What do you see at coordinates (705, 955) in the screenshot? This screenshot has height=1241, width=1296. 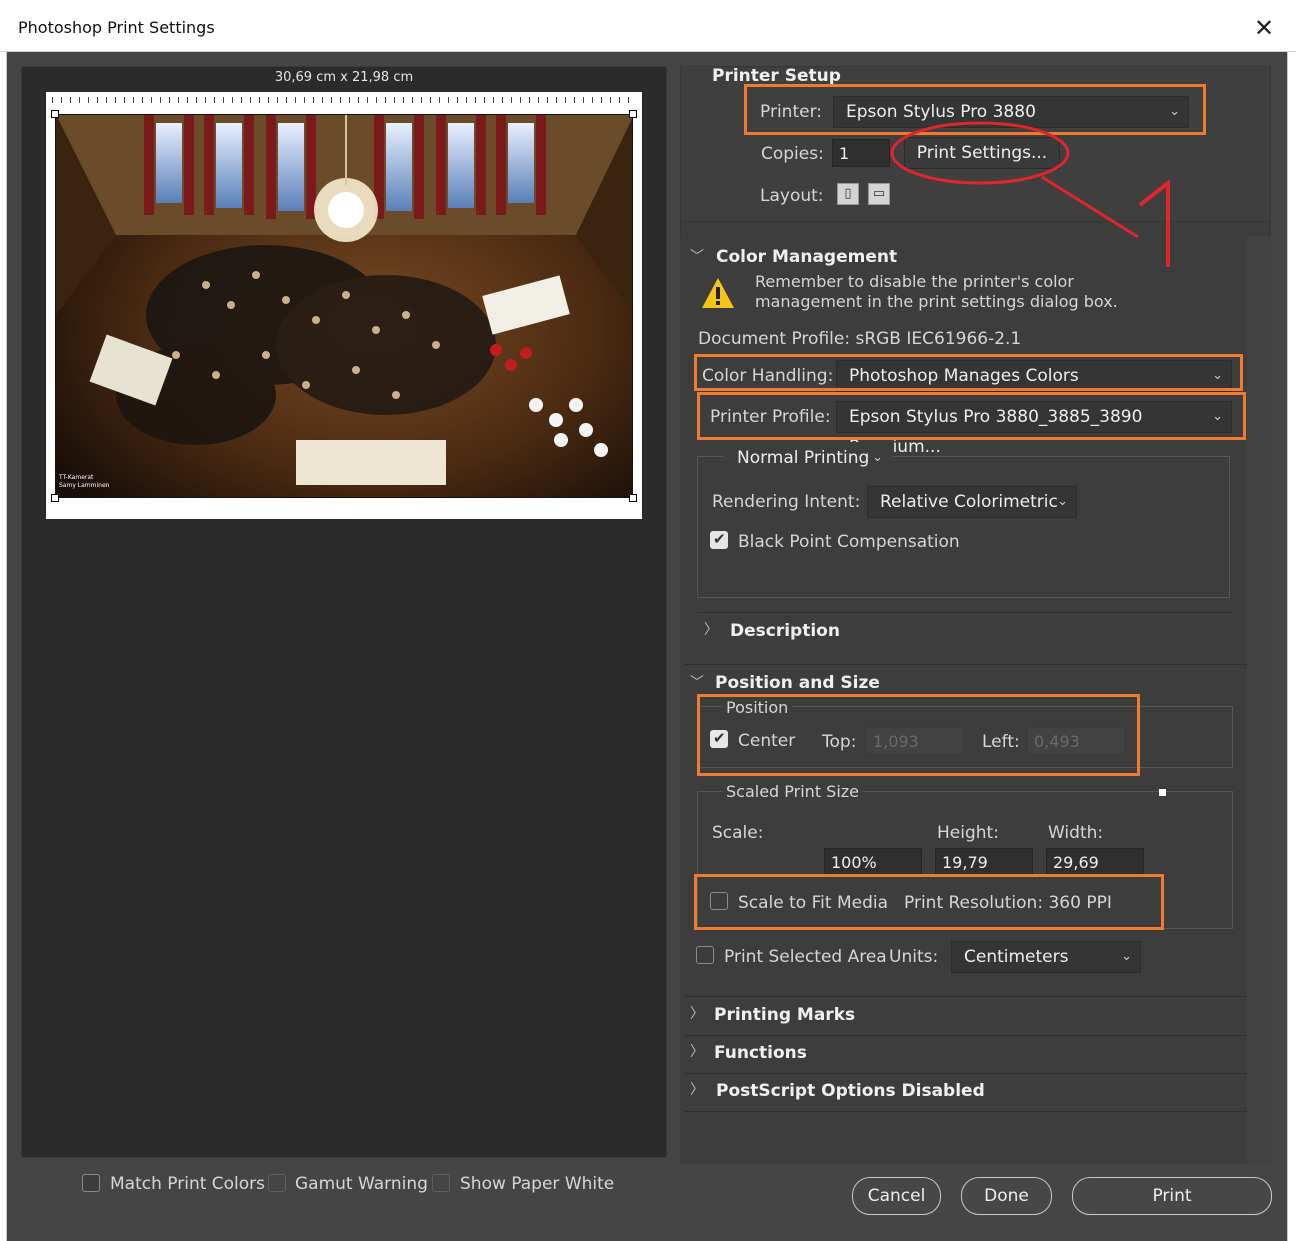 I see `print-selected-area-checkbox` at bounding box center [705, 955].